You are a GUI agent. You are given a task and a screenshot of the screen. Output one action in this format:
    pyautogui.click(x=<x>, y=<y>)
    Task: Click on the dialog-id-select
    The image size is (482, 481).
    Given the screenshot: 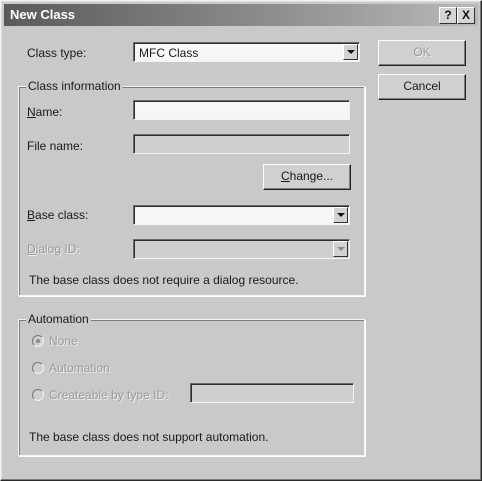 What is the action you would take?
    pyautogui.click(x=241, y=249)
    